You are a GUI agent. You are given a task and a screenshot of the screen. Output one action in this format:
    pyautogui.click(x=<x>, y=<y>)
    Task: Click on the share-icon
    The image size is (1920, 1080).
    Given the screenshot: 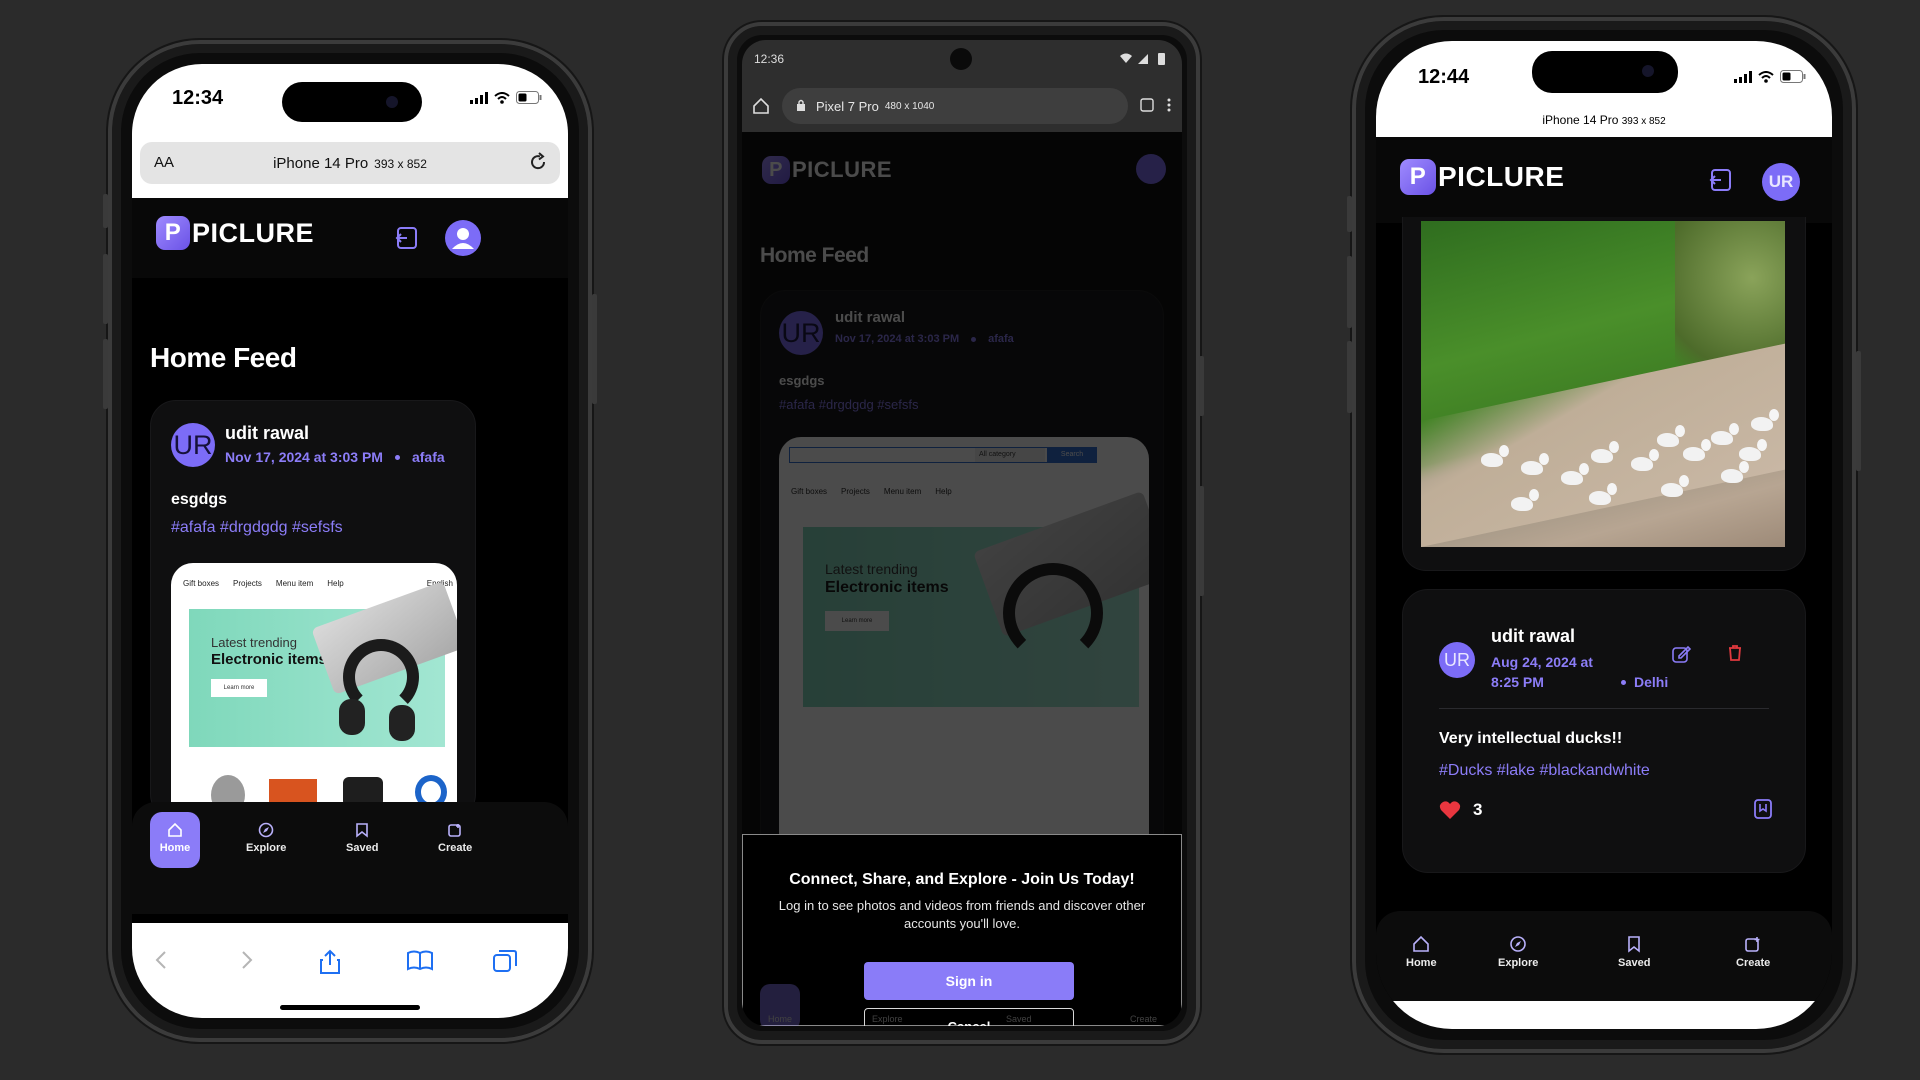 What is the action you would take?
    pyautogui.click(x=330, y=962)
    